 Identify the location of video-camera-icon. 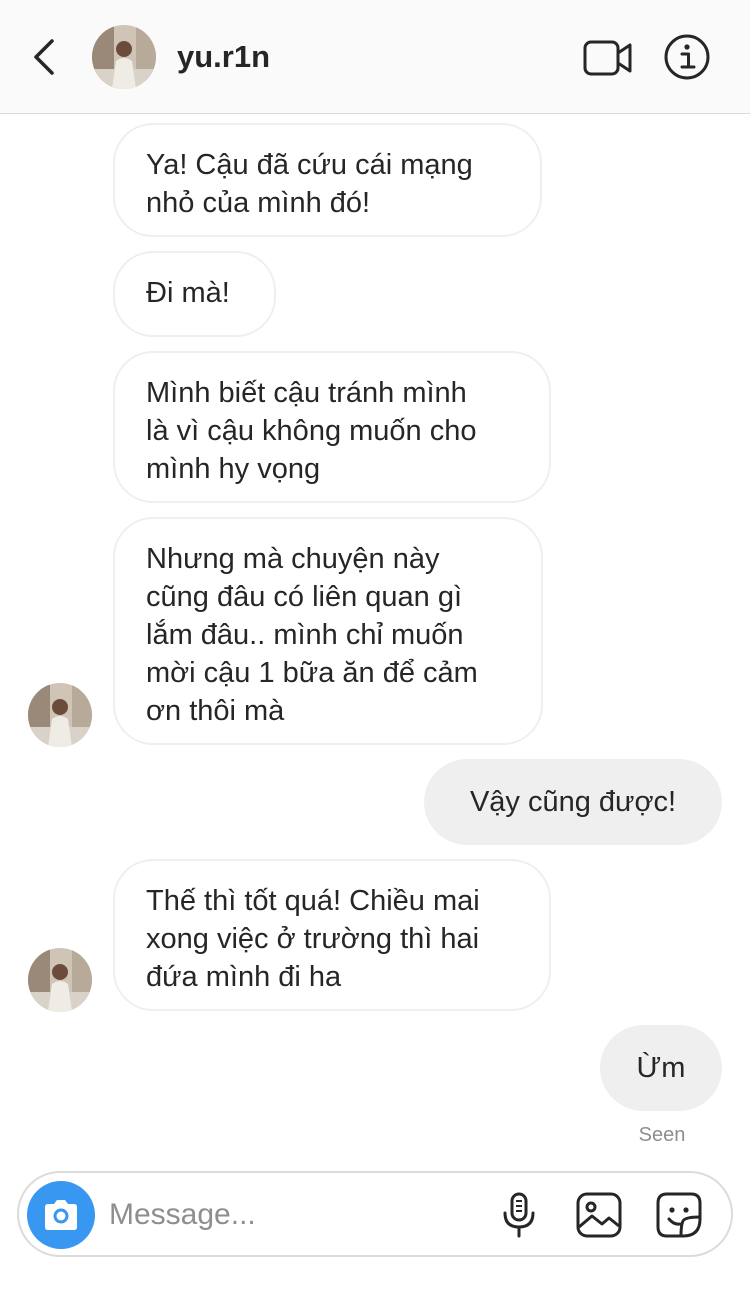
(607, 58).